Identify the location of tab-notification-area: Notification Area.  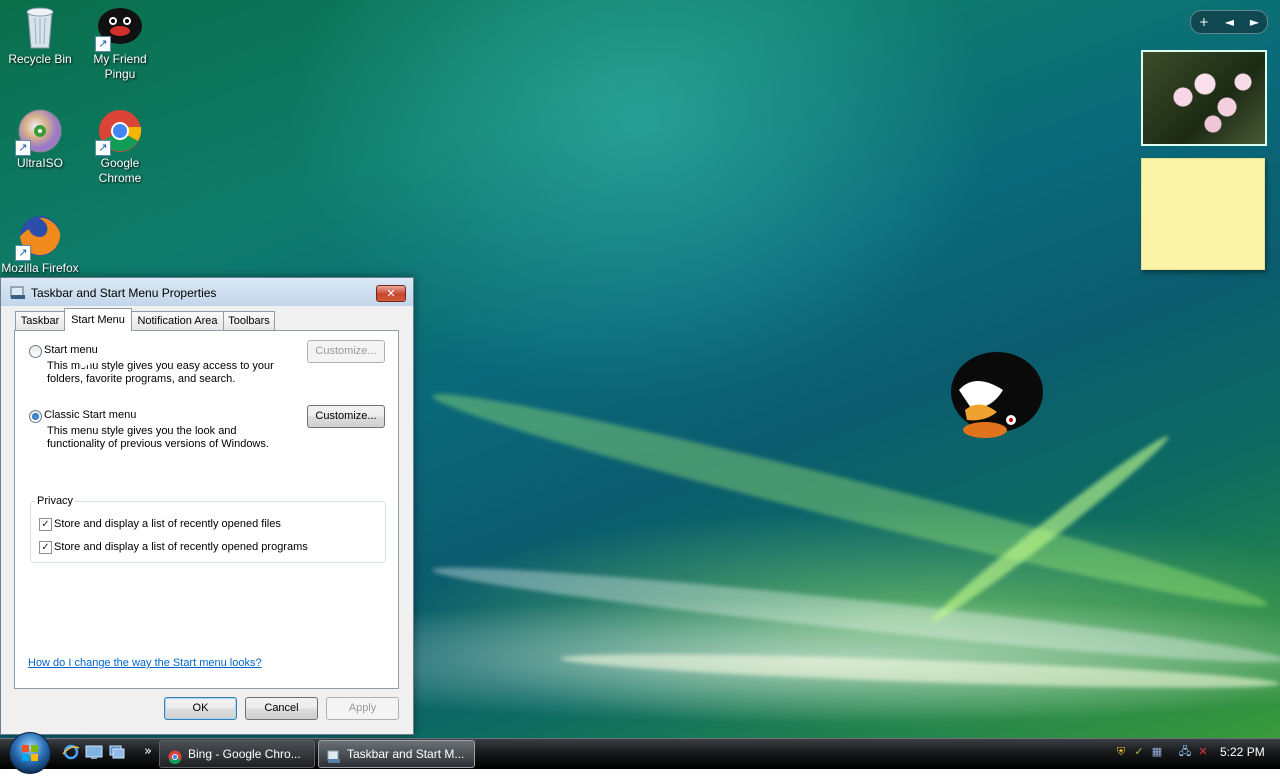
(177, 320).